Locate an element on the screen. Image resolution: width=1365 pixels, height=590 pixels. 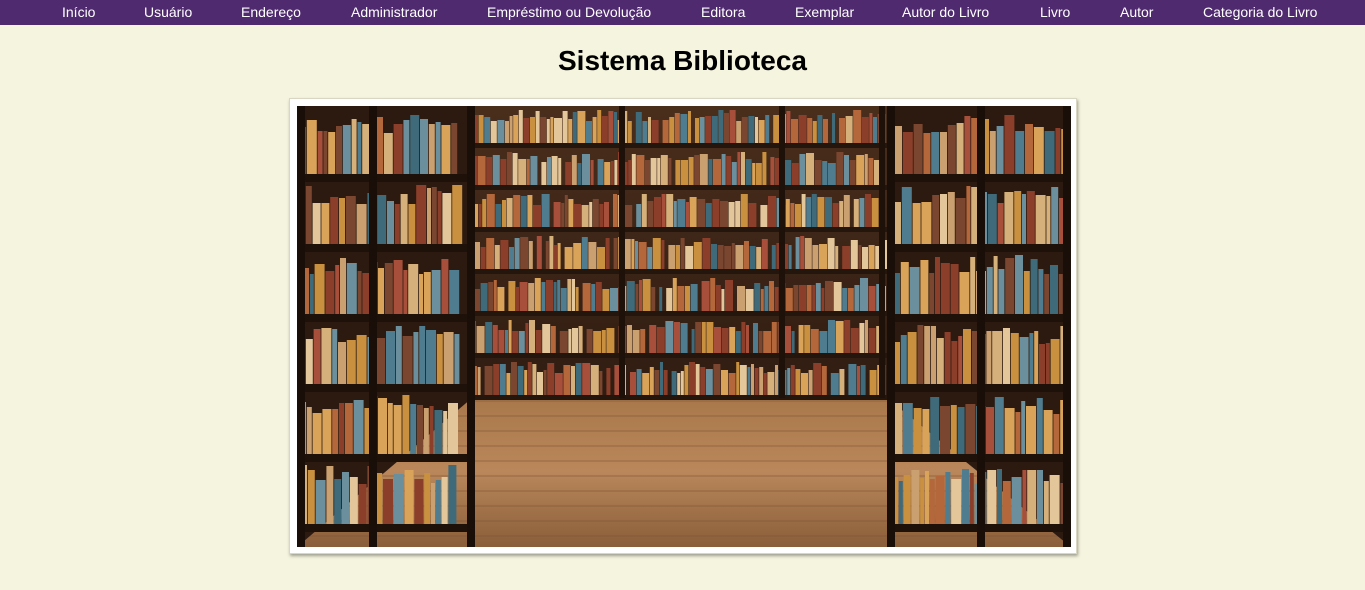
nav-item-exemplar: Exemplar is located at coordinates (824, 12).